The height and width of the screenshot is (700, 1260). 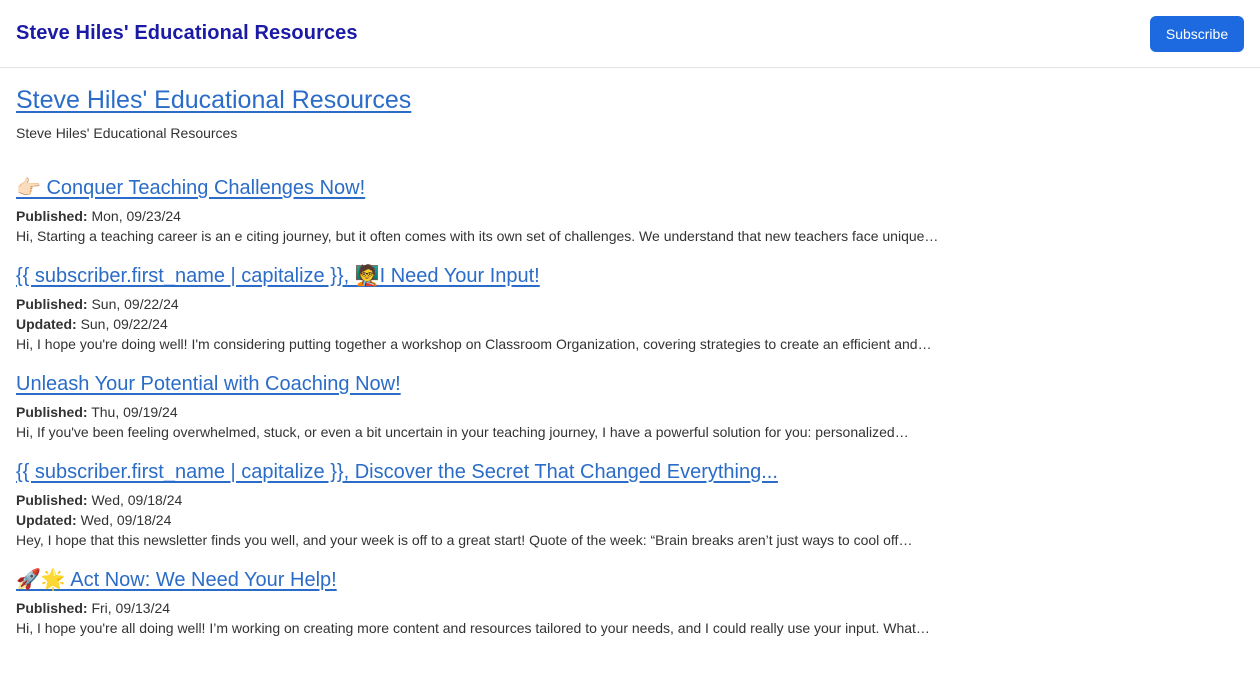 What do you see at coordinates (1197, 33) in the screenshot?
I see `subscribe-button: Subscribe` at bounding box center [1197, 33].